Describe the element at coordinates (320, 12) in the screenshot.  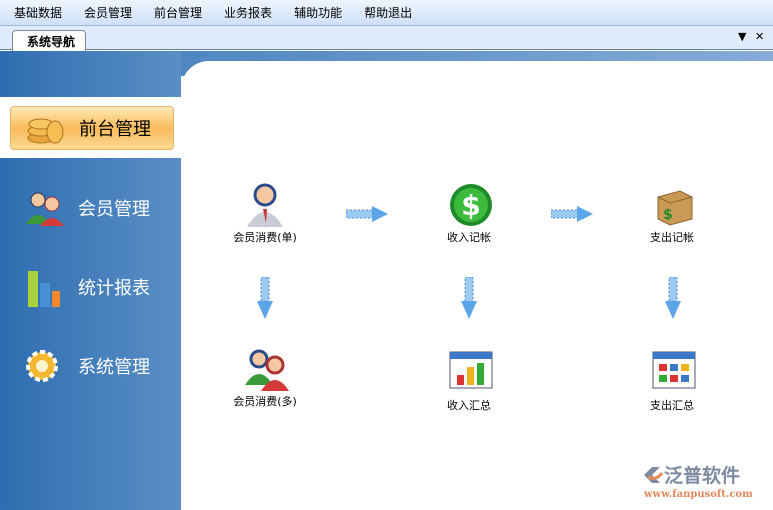
I see `menu-tools: 辅助功能` at that location.